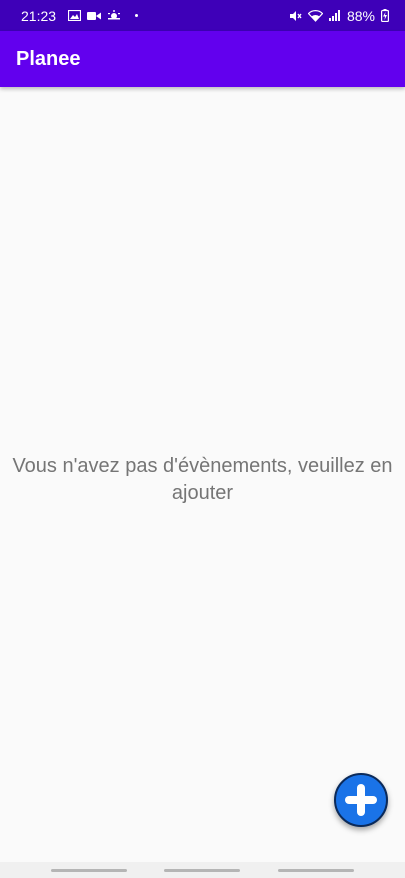 This screenshot has width=405, height=878. Describe the element at coordinates (316, 870) in the screenshot. I see `nav-back-handle` at that location.